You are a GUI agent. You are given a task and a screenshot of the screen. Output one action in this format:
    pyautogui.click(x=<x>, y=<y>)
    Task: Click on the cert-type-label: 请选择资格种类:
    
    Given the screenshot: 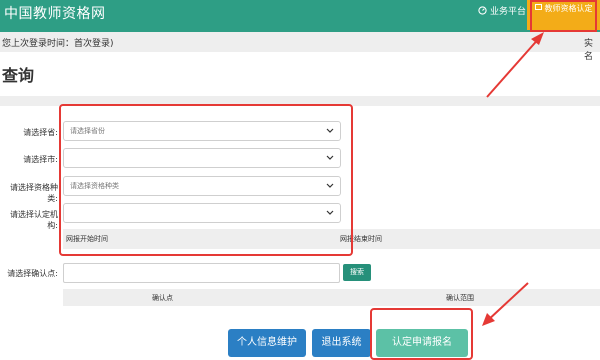 What is the action you would take?
    pyautogui.click(x=34, y=193)
    